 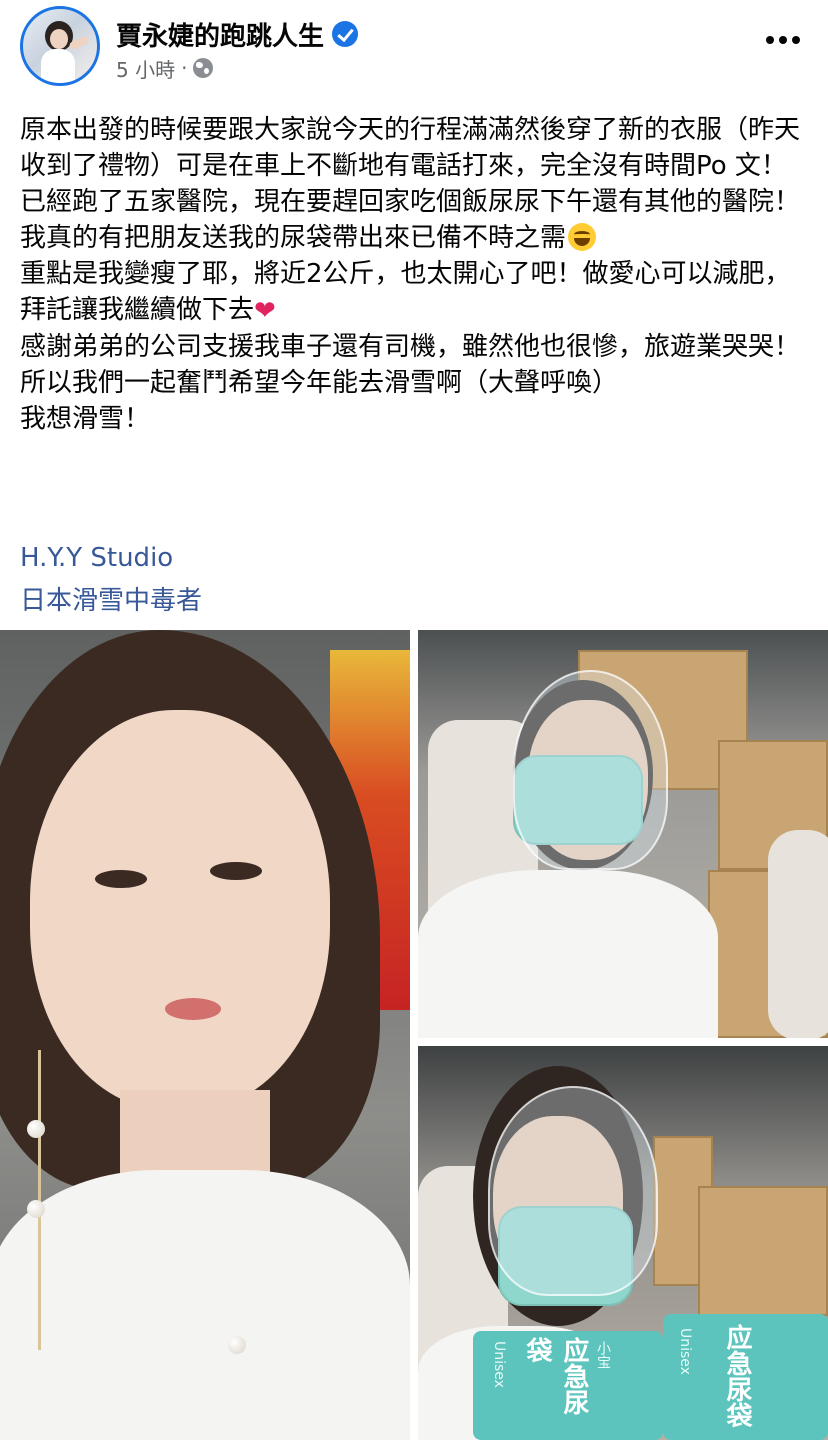 I want to click on author-avatar, so click(x=60, y=46).